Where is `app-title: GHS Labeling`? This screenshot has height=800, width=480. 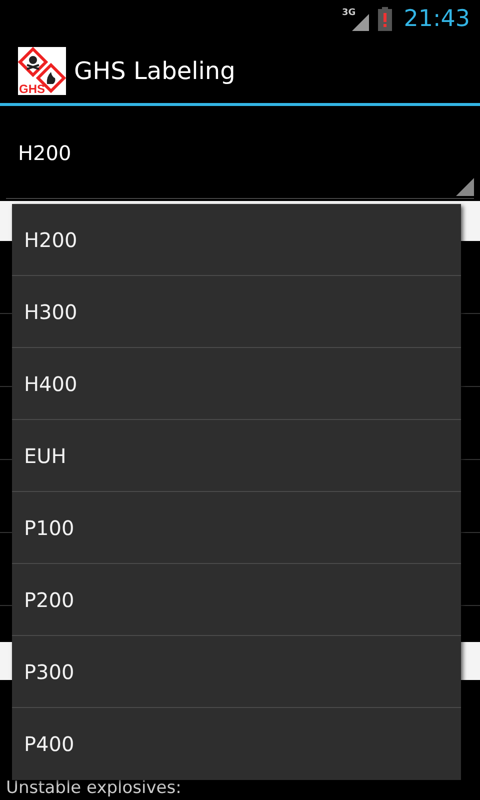 app-title: GHS Labeling is located at coordinates (155, 71).